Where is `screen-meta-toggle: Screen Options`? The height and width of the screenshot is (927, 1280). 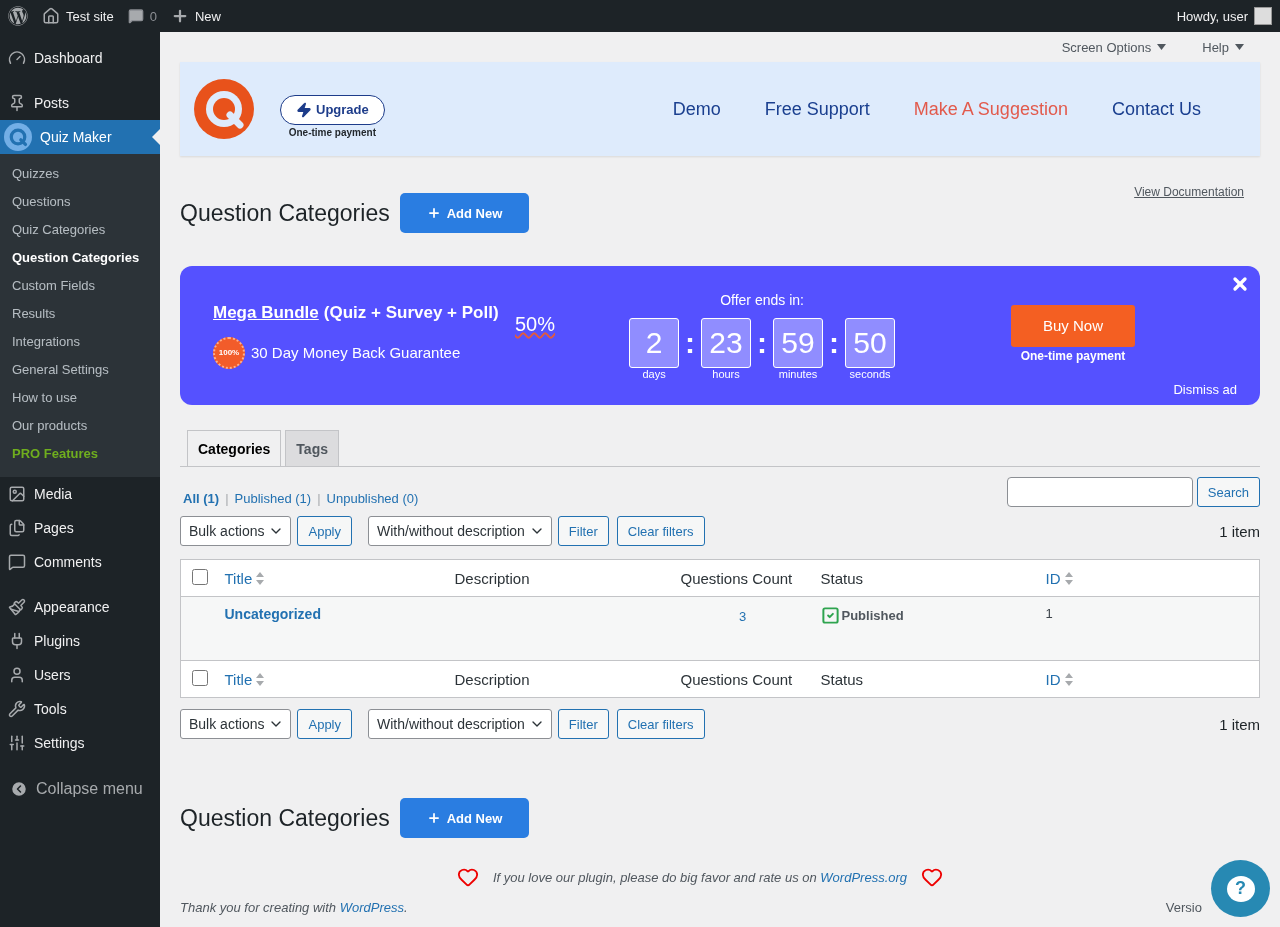
screen-meta-toggle: Screen Options is located at coordinates (1114, 47).